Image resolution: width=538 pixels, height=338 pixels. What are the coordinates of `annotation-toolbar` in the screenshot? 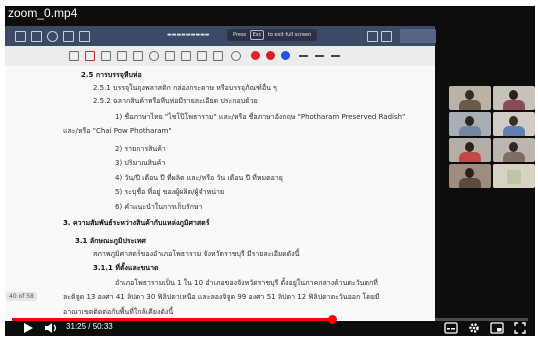 It's located at (220, 56).